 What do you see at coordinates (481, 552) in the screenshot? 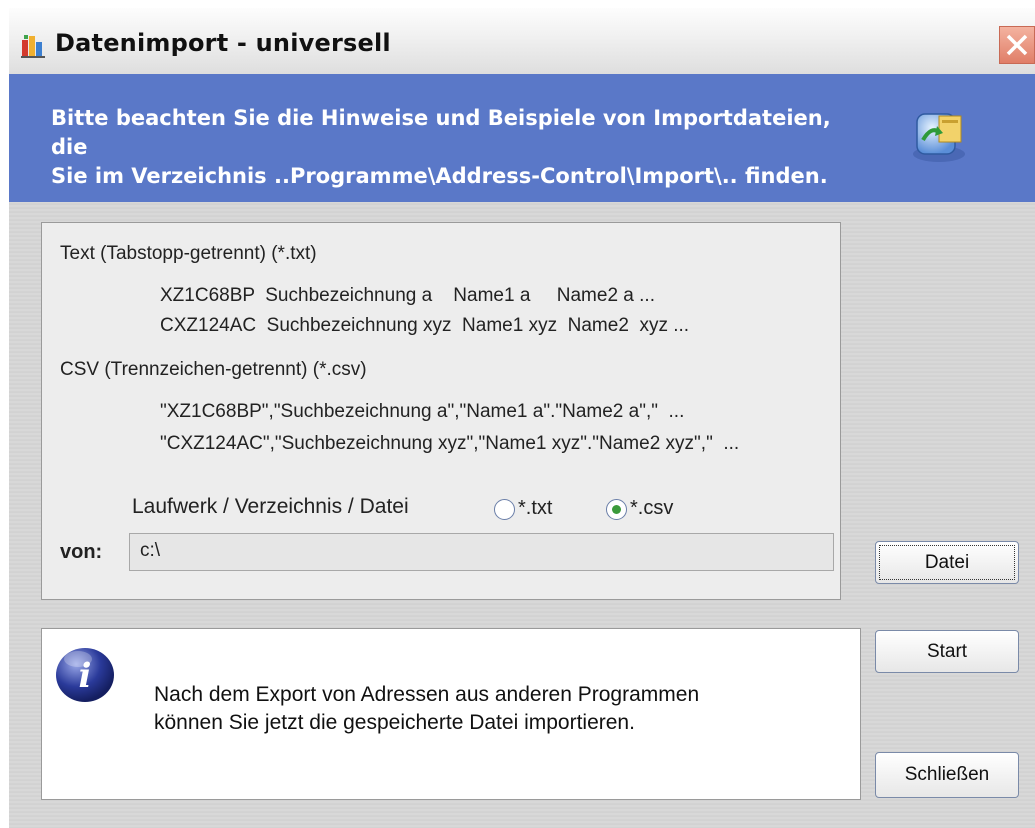
I see `path-input: c:\` at bounding box center [481, 552].